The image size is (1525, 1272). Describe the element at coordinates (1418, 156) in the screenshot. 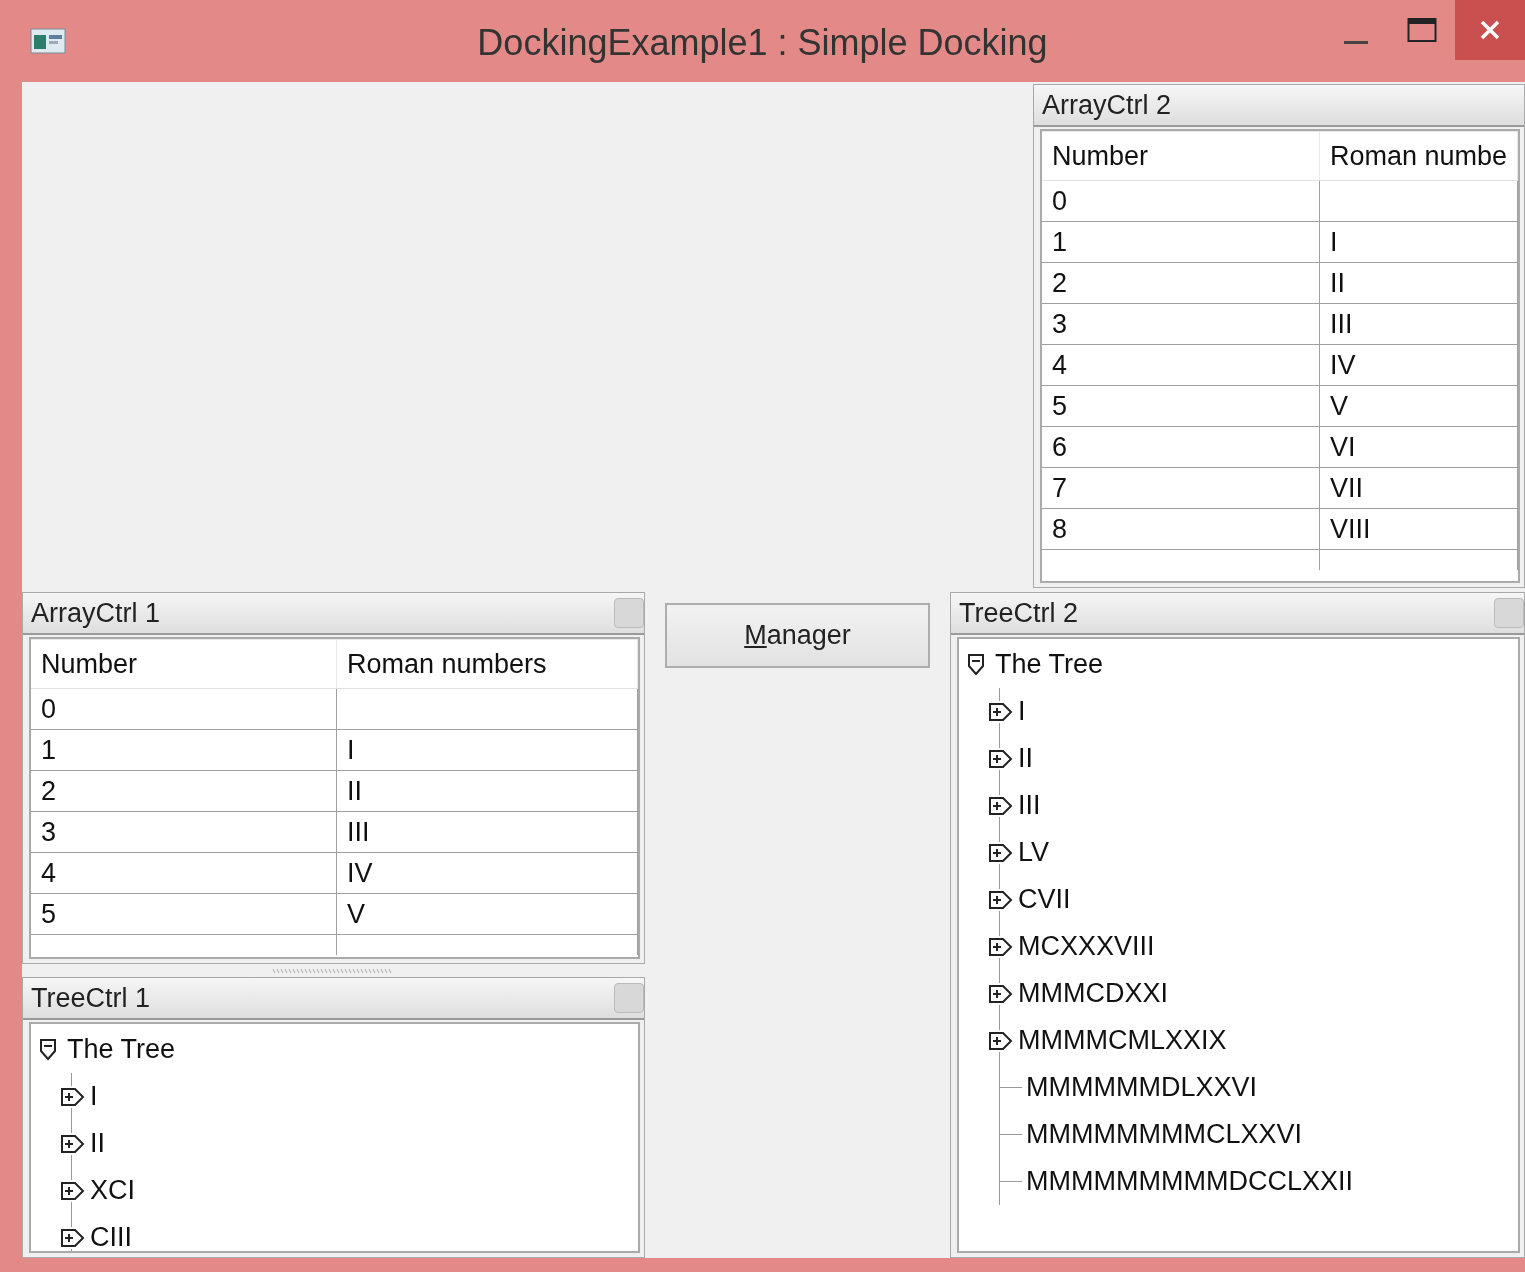

I see `column-header: Roman numbe` at that location.